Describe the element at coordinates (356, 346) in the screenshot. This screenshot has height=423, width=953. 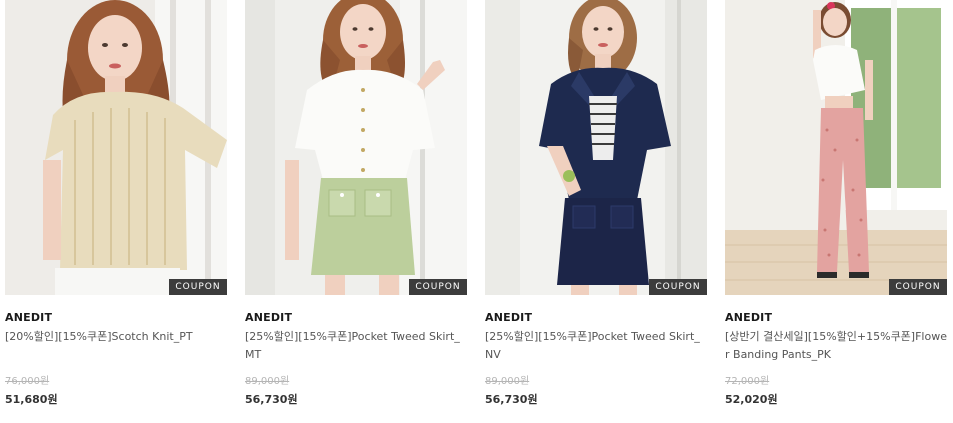
I see `product-name: [25%할인][15%쿠폰]Pocket Tweed Skirt_MT` at that location.